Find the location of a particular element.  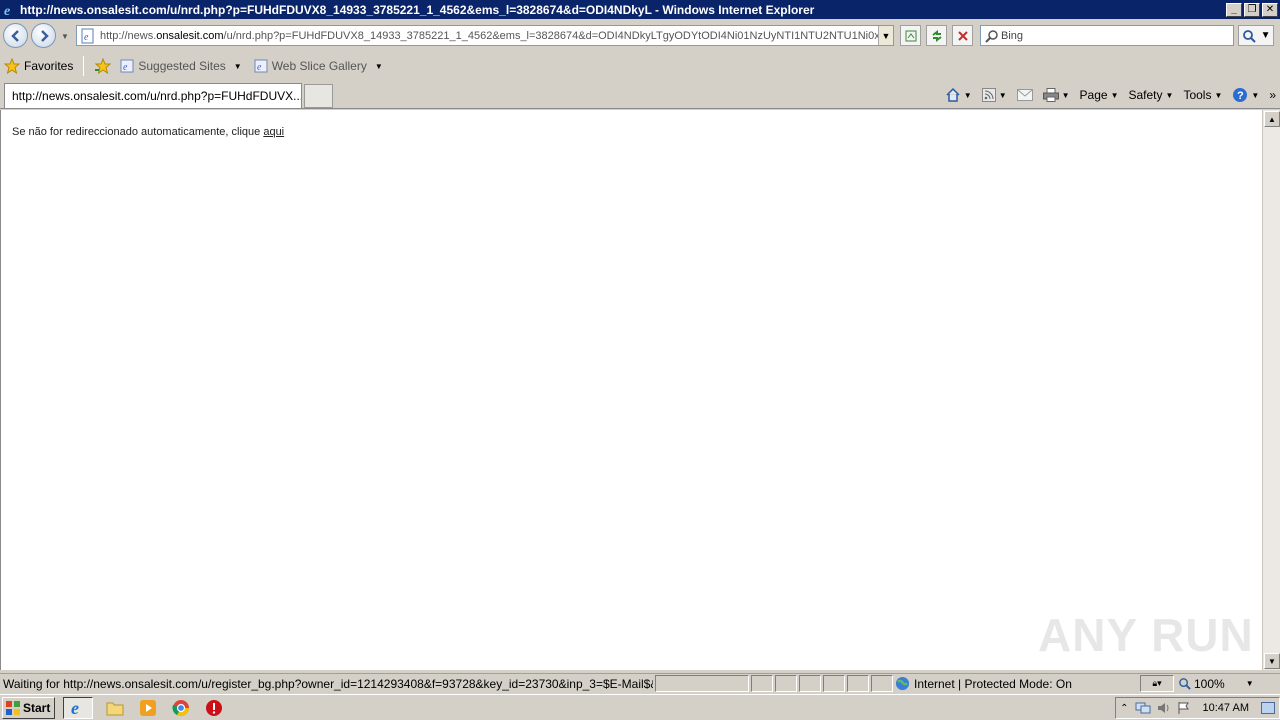

lock-icon: 🔒︎▾ is located at coordinates (1157, 683).